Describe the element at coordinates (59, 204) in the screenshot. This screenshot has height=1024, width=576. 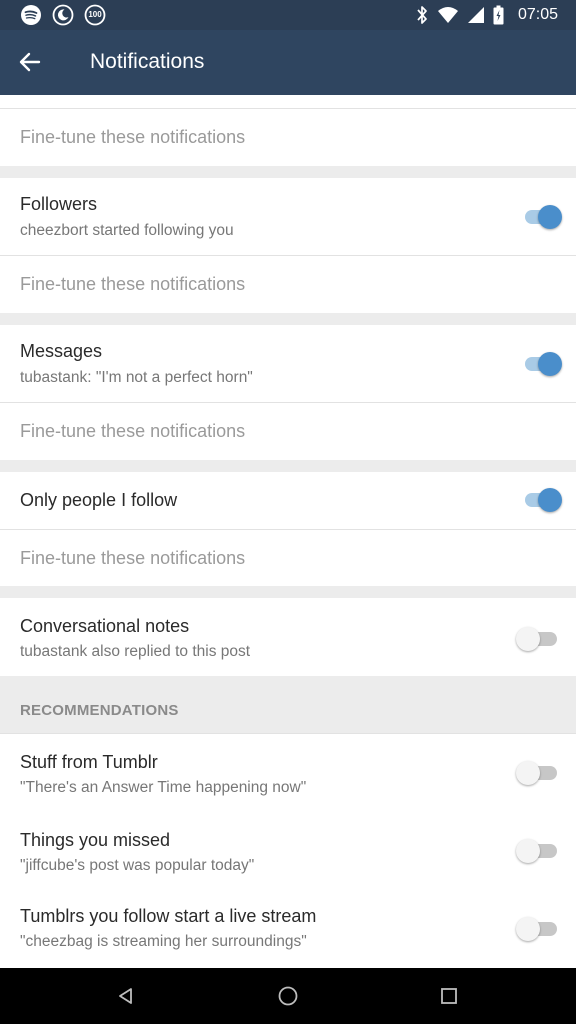
I see `setting-title: Followers` at that location.